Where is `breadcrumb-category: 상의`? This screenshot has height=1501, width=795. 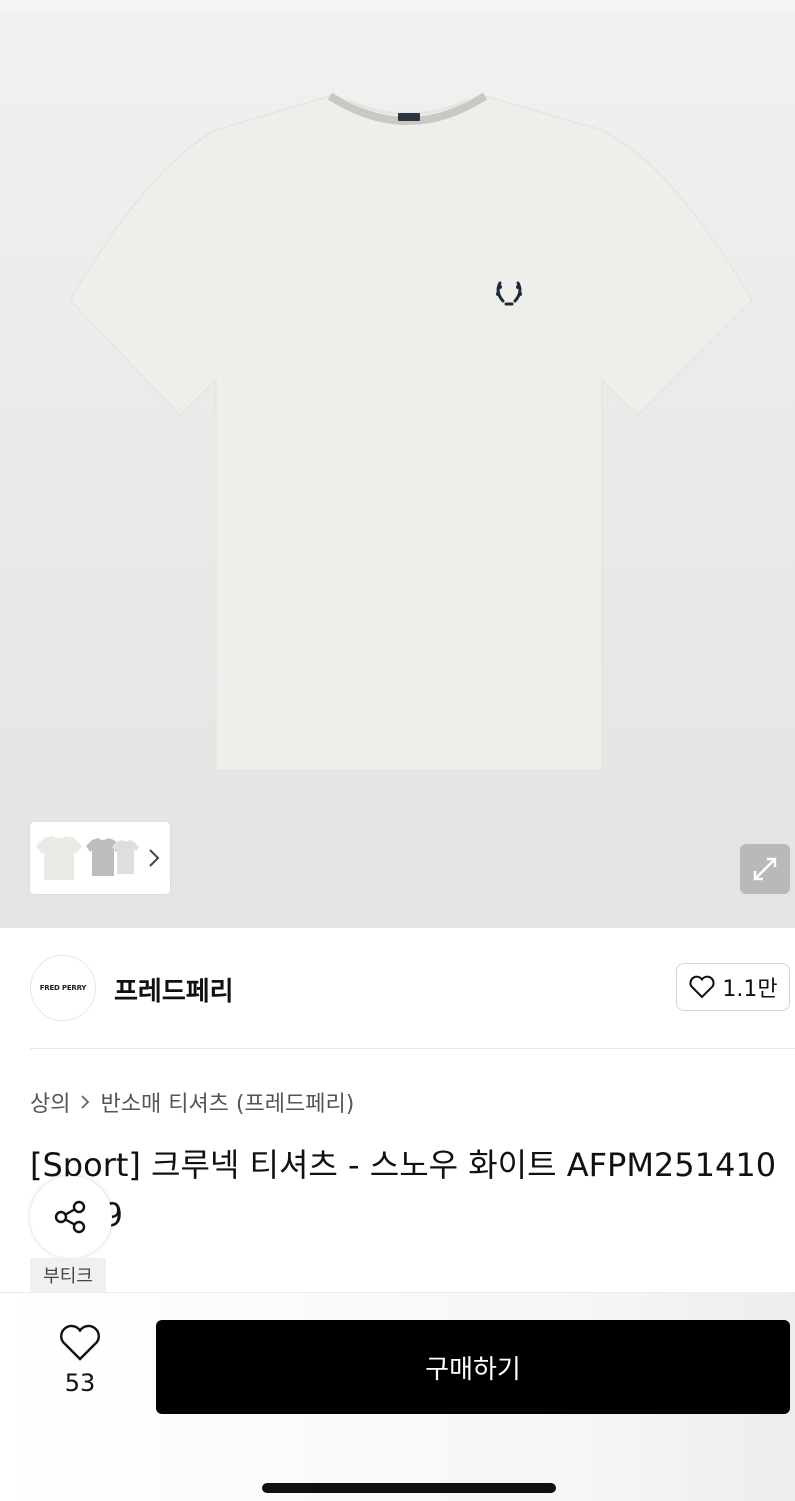
breadcrumb-category: 상의 is located at coordinates (50, 1102).